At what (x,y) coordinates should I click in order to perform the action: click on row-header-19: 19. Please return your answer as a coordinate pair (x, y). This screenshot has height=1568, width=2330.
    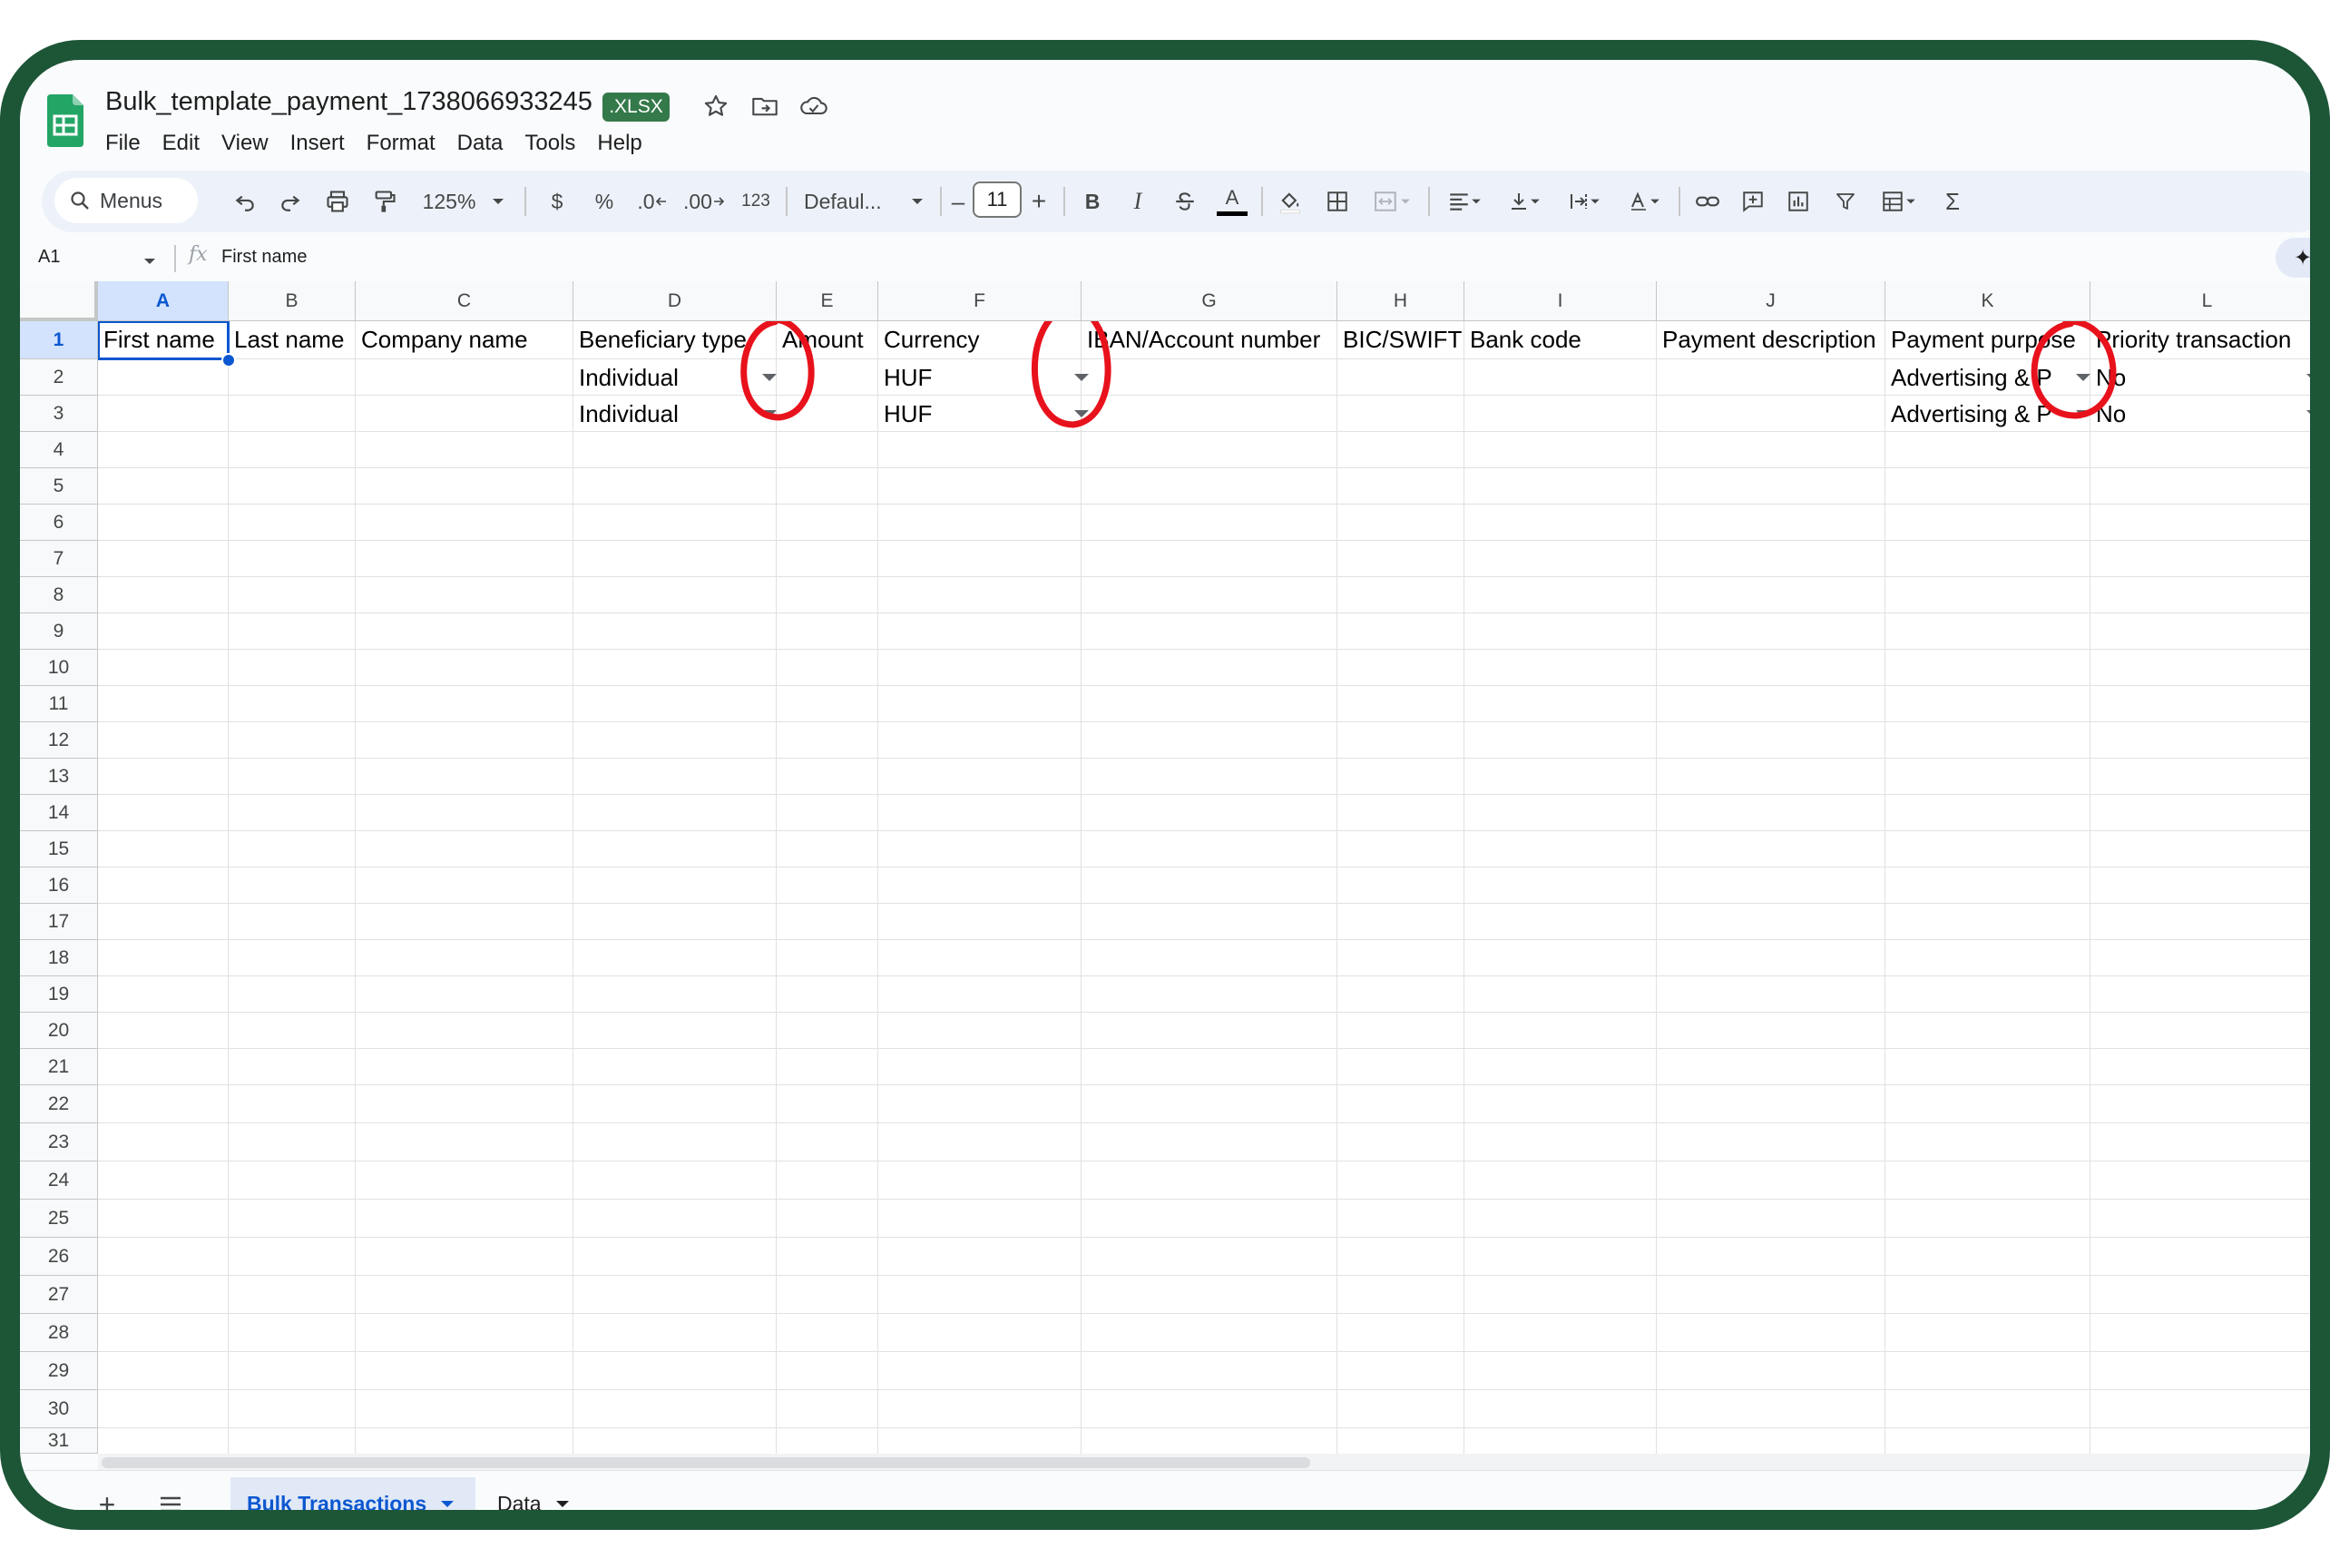
    Looking at the image, I should click on (59, 994).